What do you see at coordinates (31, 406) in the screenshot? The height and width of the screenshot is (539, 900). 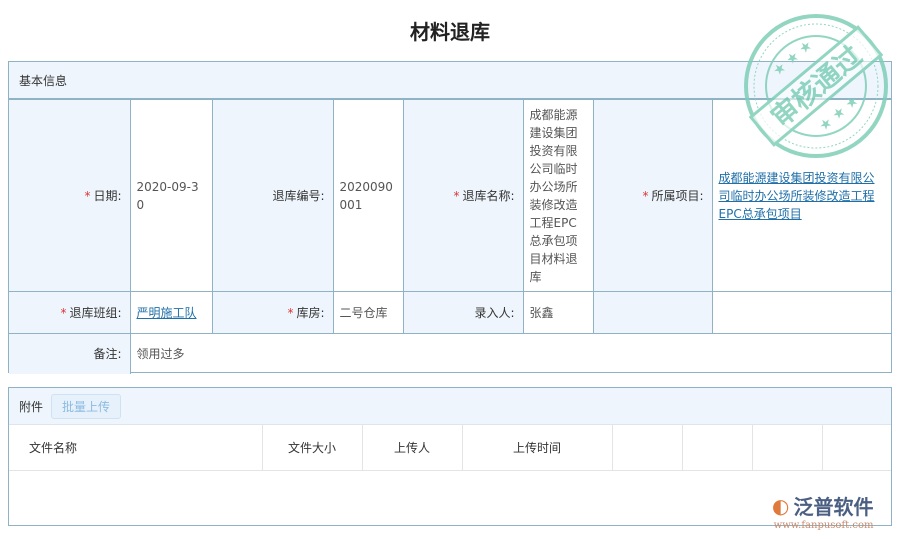 I see `attachments-title: 附件` at bounding box center [31, 406].